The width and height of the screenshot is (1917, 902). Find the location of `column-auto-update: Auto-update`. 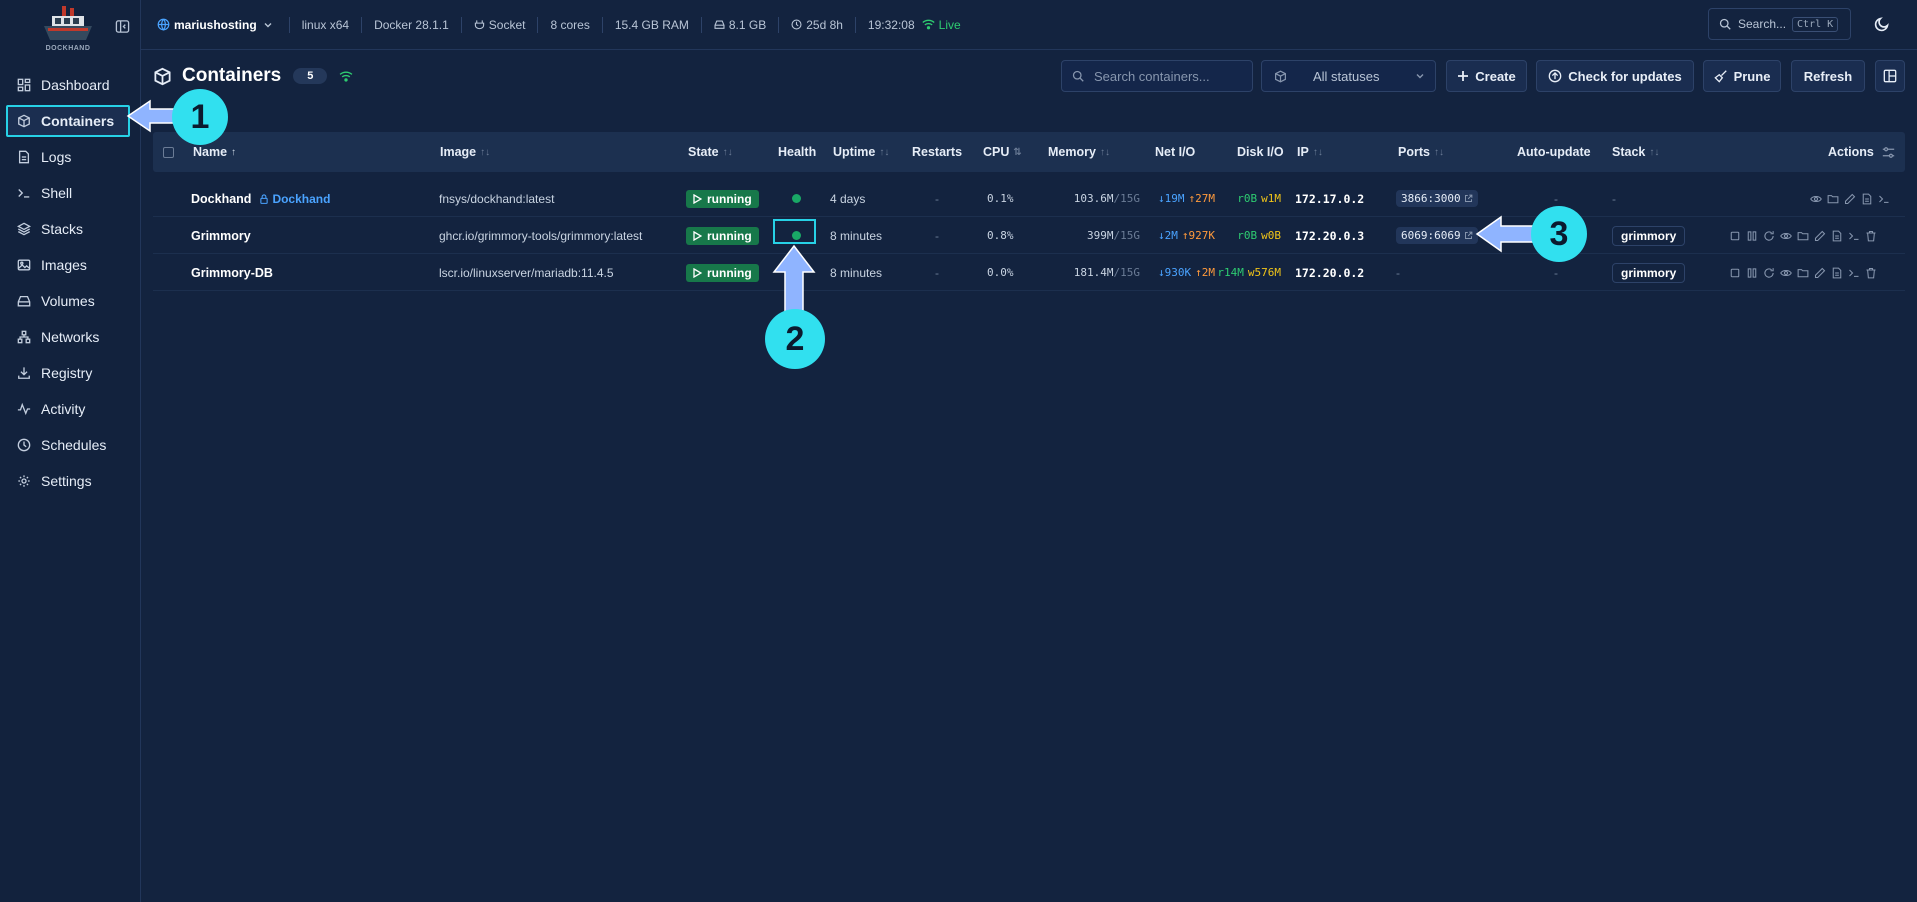

column-auto-update: Auto-update is located at coordinates (1554, 152).